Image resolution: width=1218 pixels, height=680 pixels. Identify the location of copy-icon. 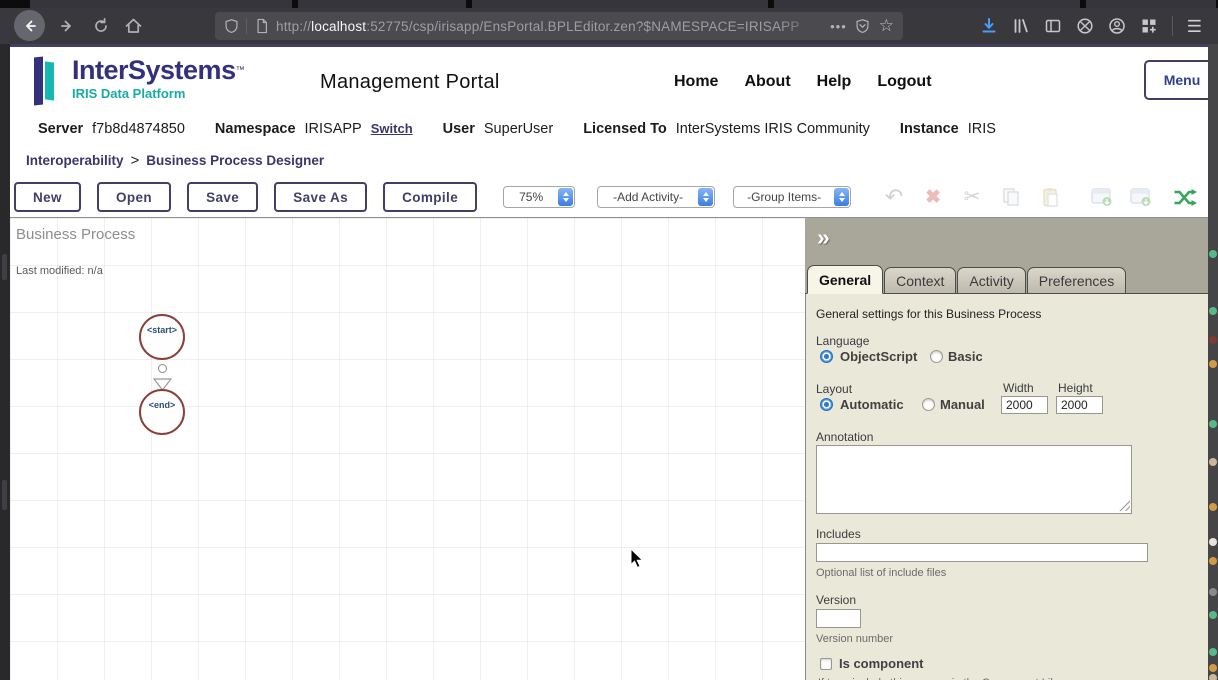
(1011, 197).